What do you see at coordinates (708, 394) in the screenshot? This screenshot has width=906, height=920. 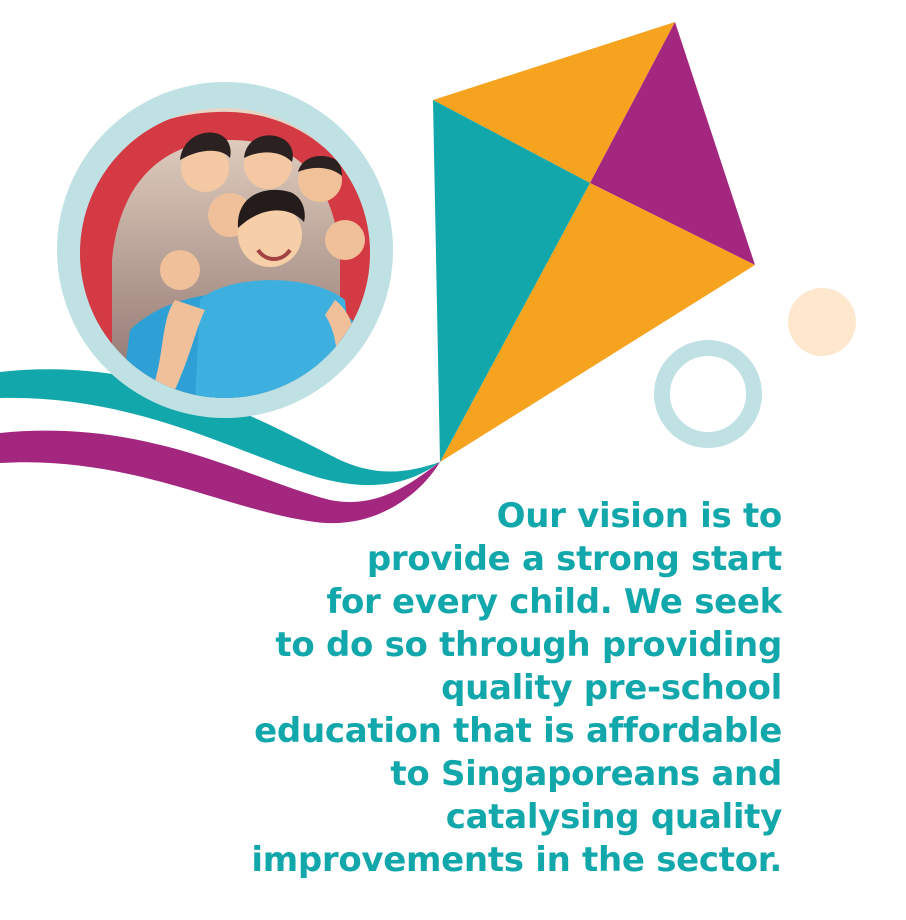 I see `light-blue-ring` at bounding box center [708, 394].